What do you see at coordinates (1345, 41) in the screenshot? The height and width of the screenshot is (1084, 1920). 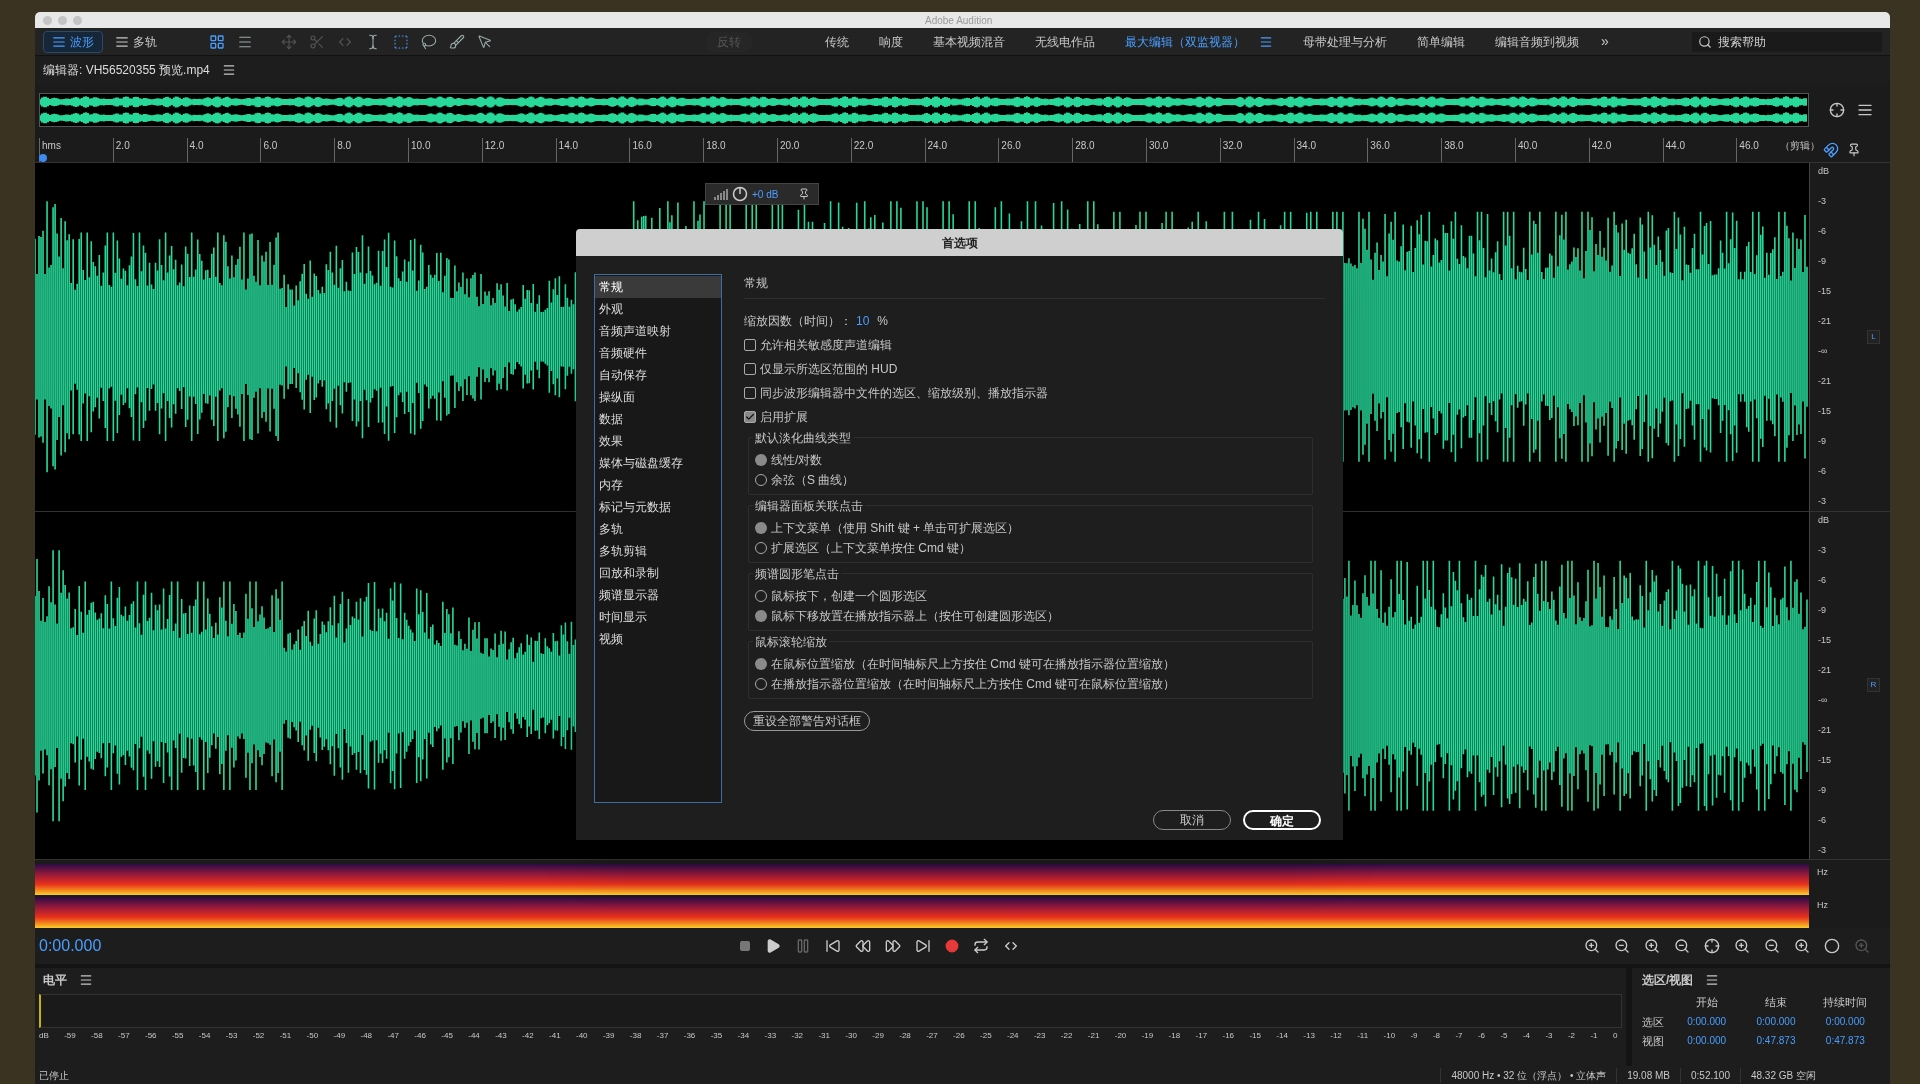 I see `workspace-tab: 母带处理与分析` at bounding box center [1345, 41].